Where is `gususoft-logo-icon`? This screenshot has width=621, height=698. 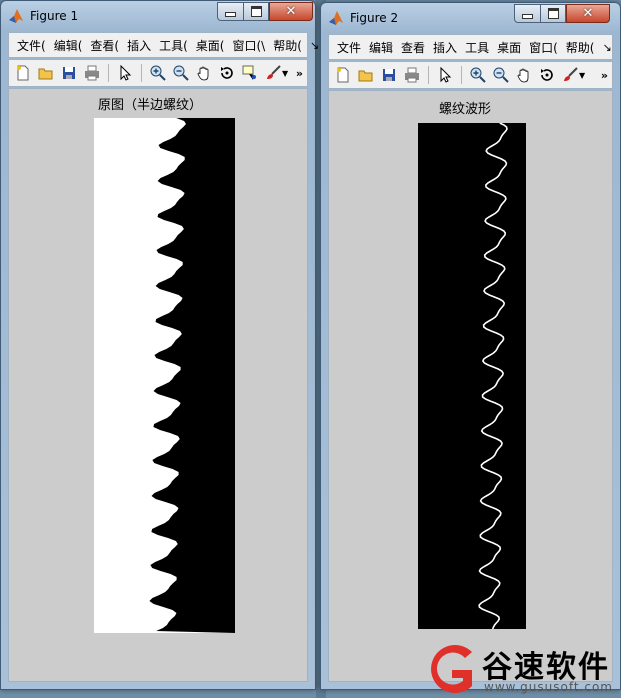 gususoft-logo-icon is located at coordinates (451, 669).